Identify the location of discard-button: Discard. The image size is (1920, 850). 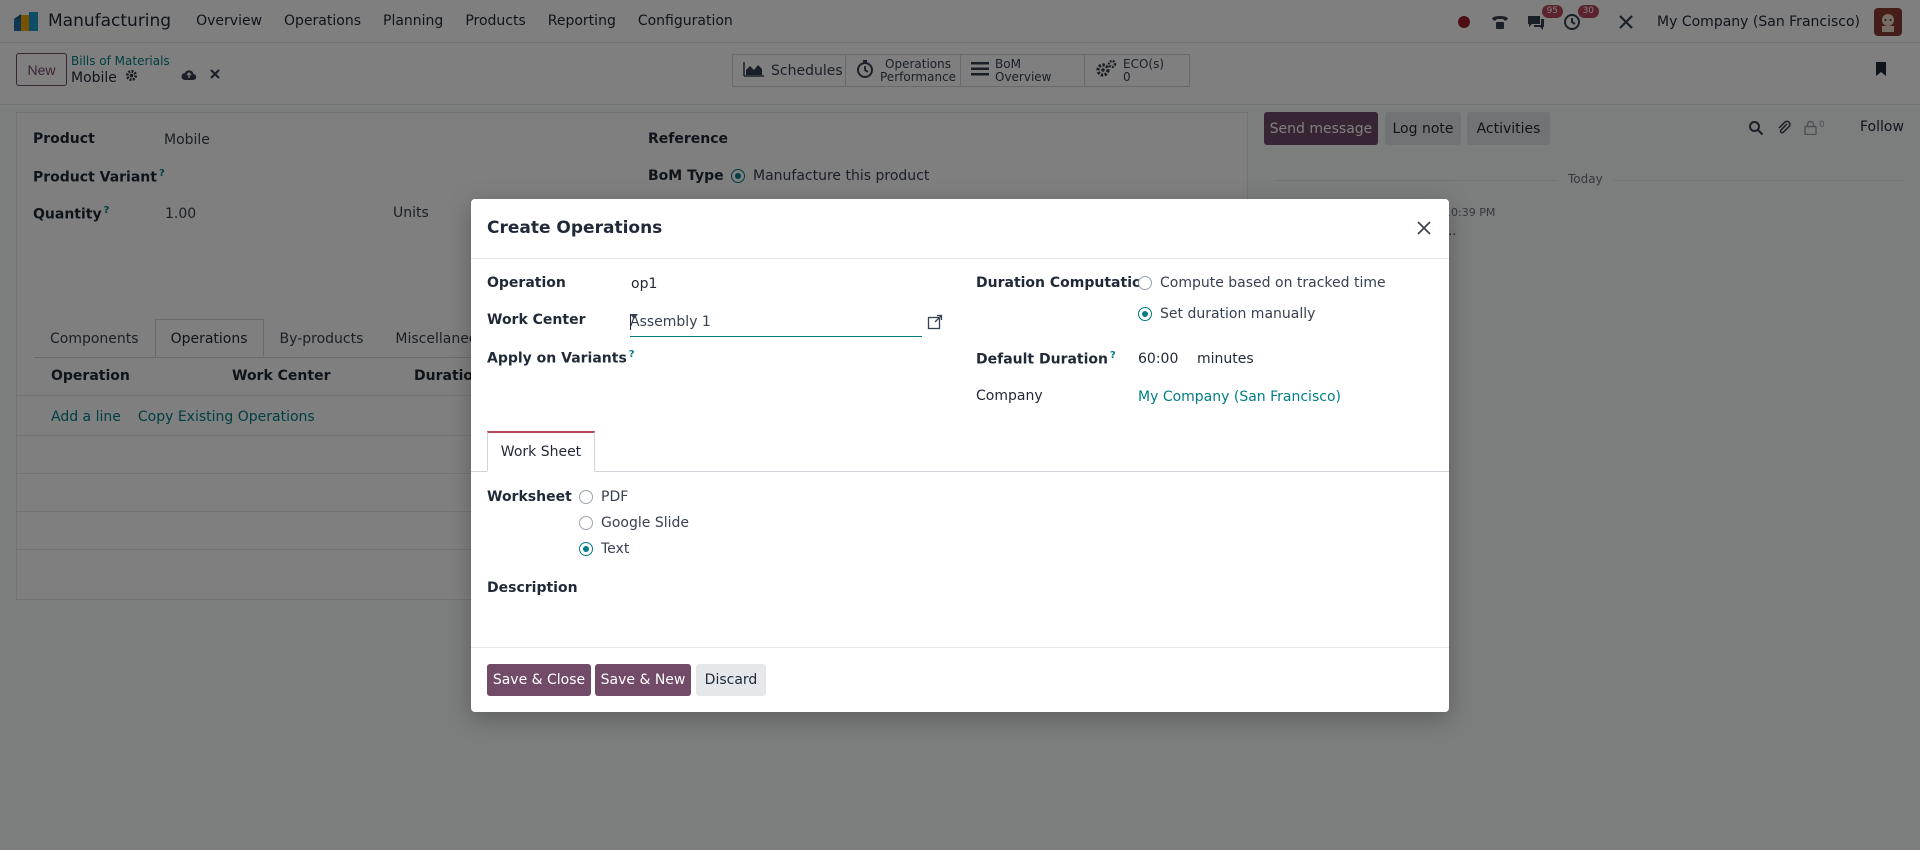
(731, 680).